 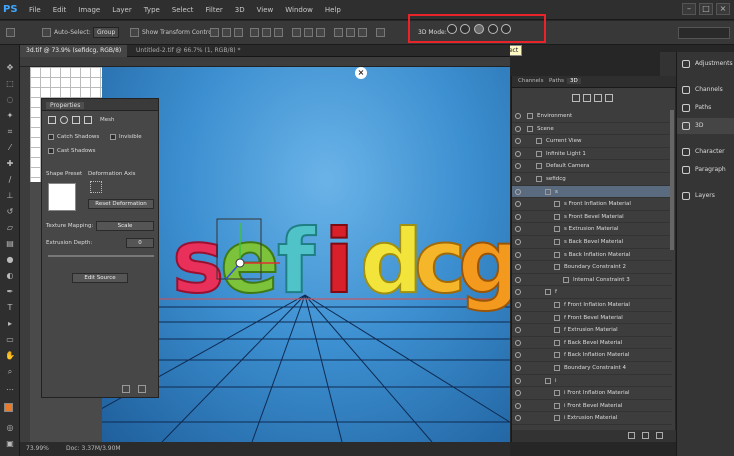 What do you see at coordinates (592, 217) in the screenshot?
I see `layer-row: s Front Bevel Material` at bounding box center [592, 217].